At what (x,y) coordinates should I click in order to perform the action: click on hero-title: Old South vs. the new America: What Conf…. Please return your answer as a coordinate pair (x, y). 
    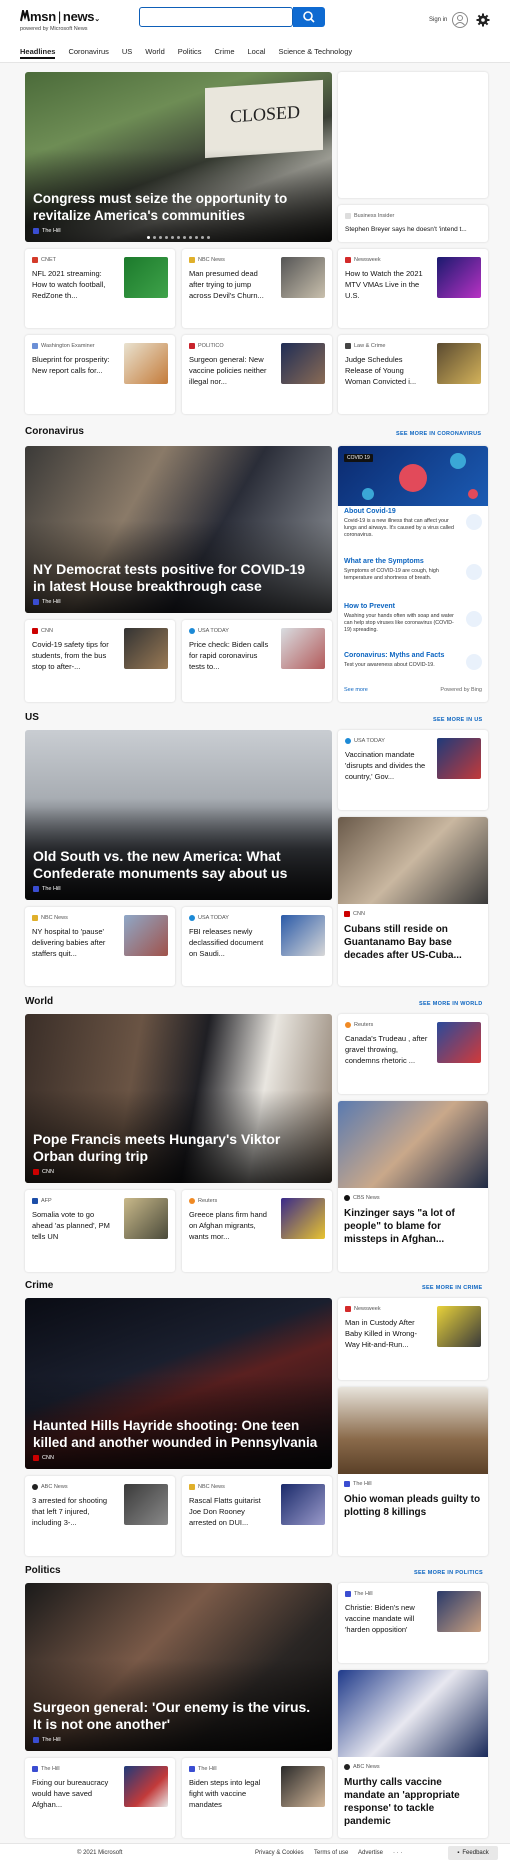
    Looking at the image, I should click on (160, 864).